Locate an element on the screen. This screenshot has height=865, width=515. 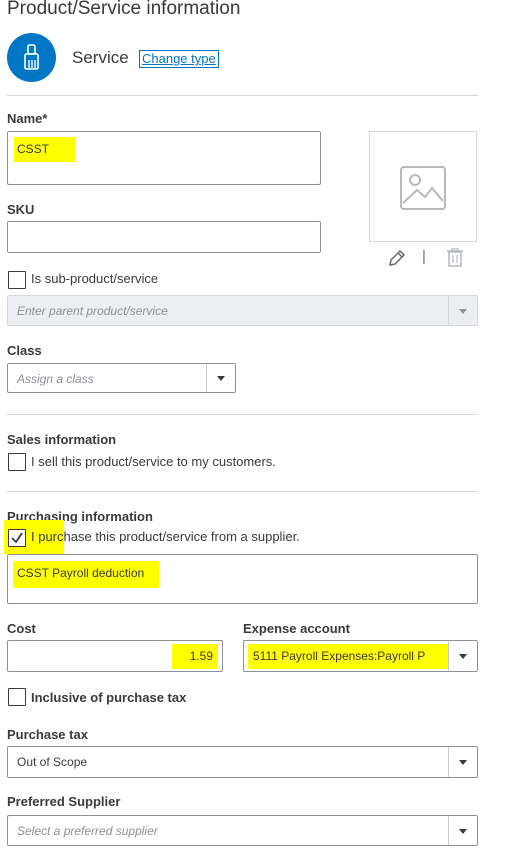
preferred-supplier-placeholder: Select a preferred supplier is located at coordinates (87, 831).